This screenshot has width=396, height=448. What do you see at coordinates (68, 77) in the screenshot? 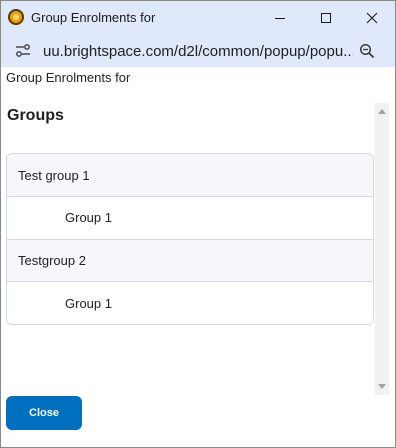
I see `page-header: Group Enrolments for` at bounding box center [68, 77].